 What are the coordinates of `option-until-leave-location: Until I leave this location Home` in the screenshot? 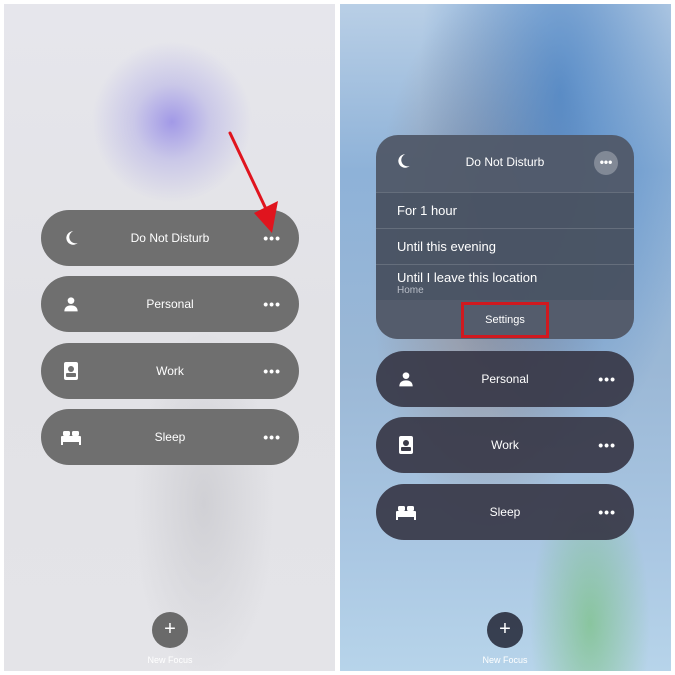 It's located at (505, 282).